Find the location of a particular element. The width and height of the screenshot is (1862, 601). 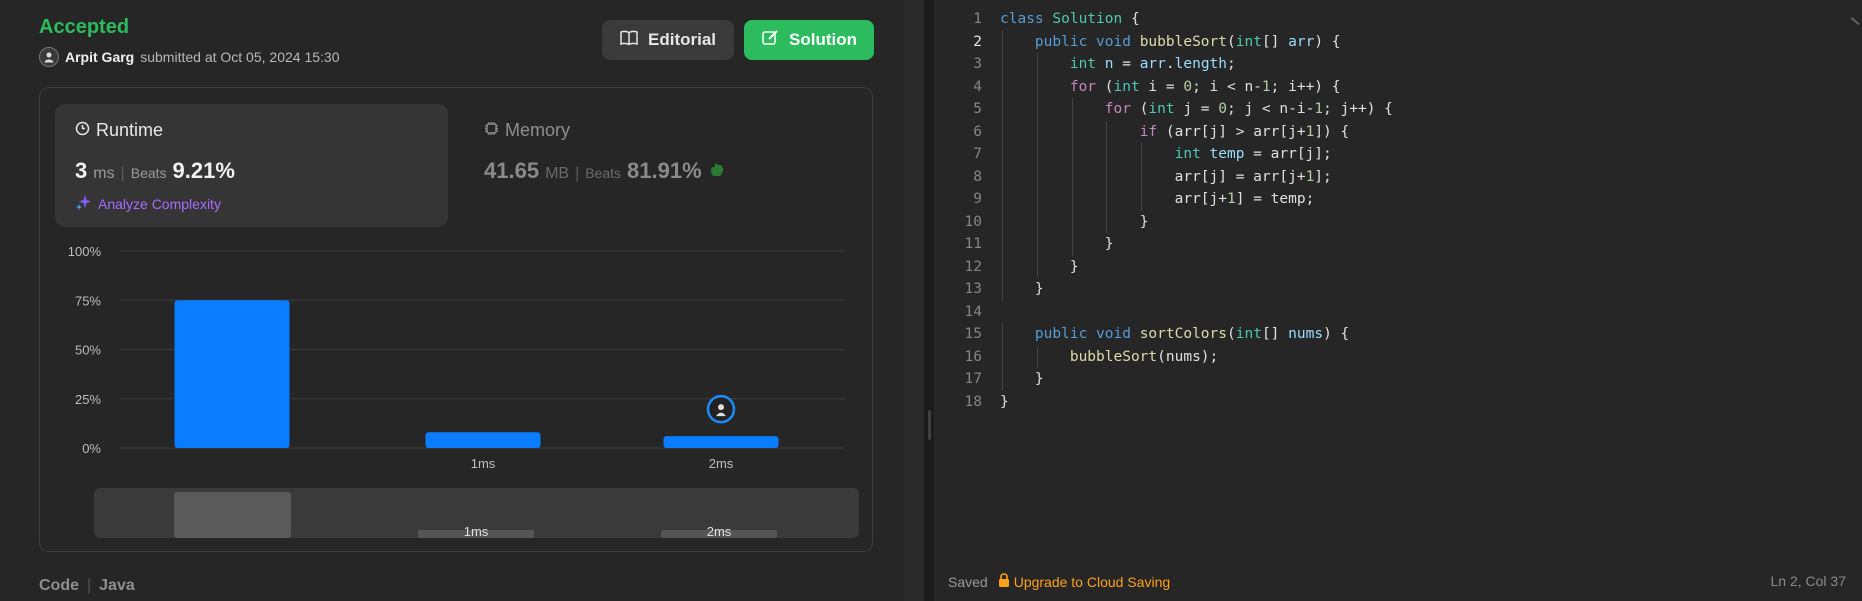

code-line: 4 for (int i = 0; i < n-1; i++) { is located at coordinates (1398, 86).